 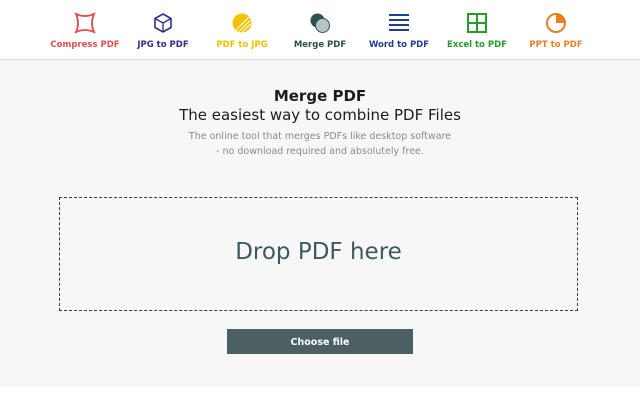 I want to click on lines-icon, so click(x=399, y=22).